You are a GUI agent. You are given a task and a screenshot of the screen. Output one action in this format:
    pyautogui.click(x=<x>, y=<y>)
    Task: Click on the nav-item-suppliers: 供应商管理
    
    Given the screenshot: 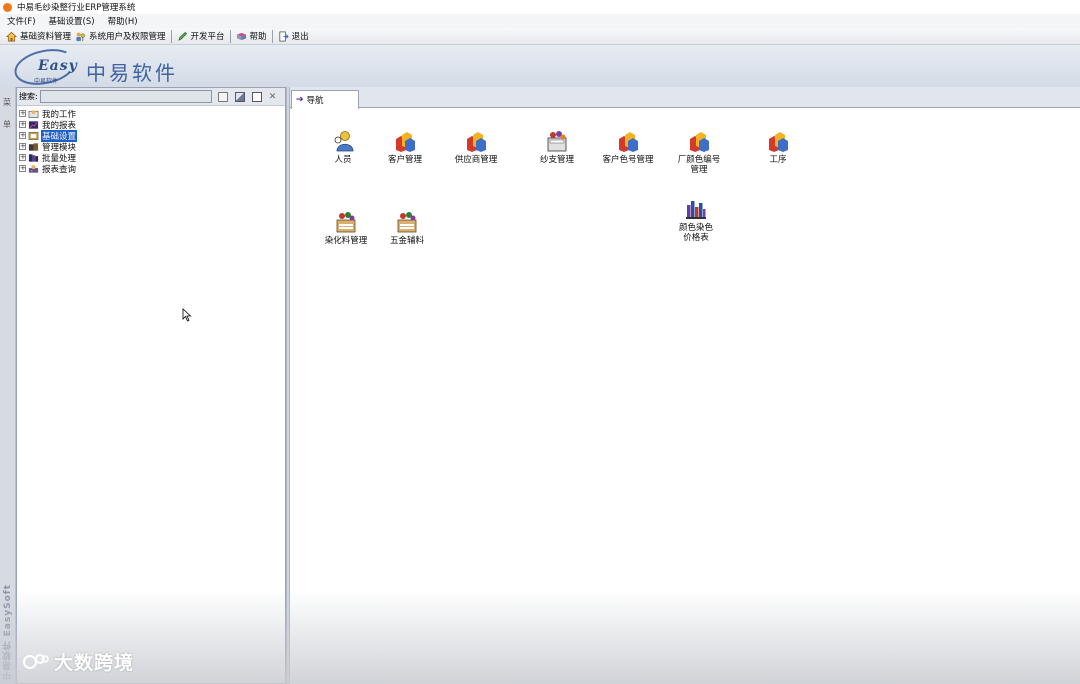 What is the action you would take?
    pyautogui.click(x=476, y=147)
    